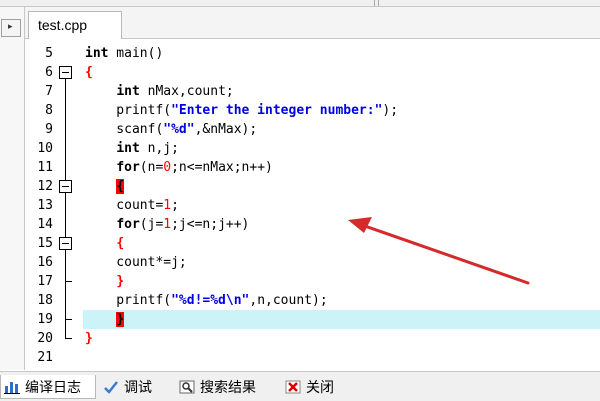  I want to click on line-number: 9, so click(49, 129).